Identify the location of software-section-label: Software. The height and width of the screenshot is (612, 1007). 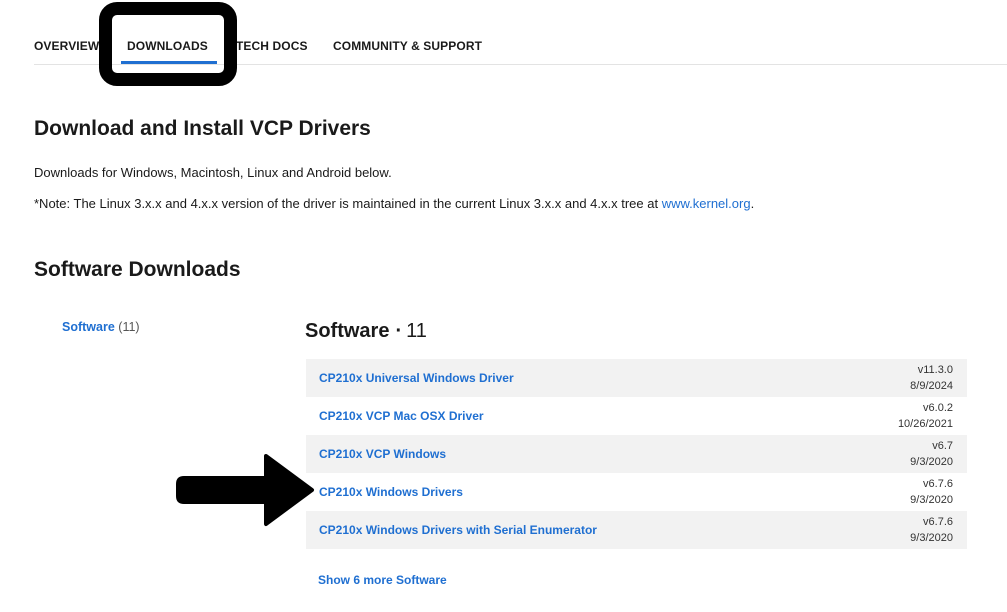
(347, 331).